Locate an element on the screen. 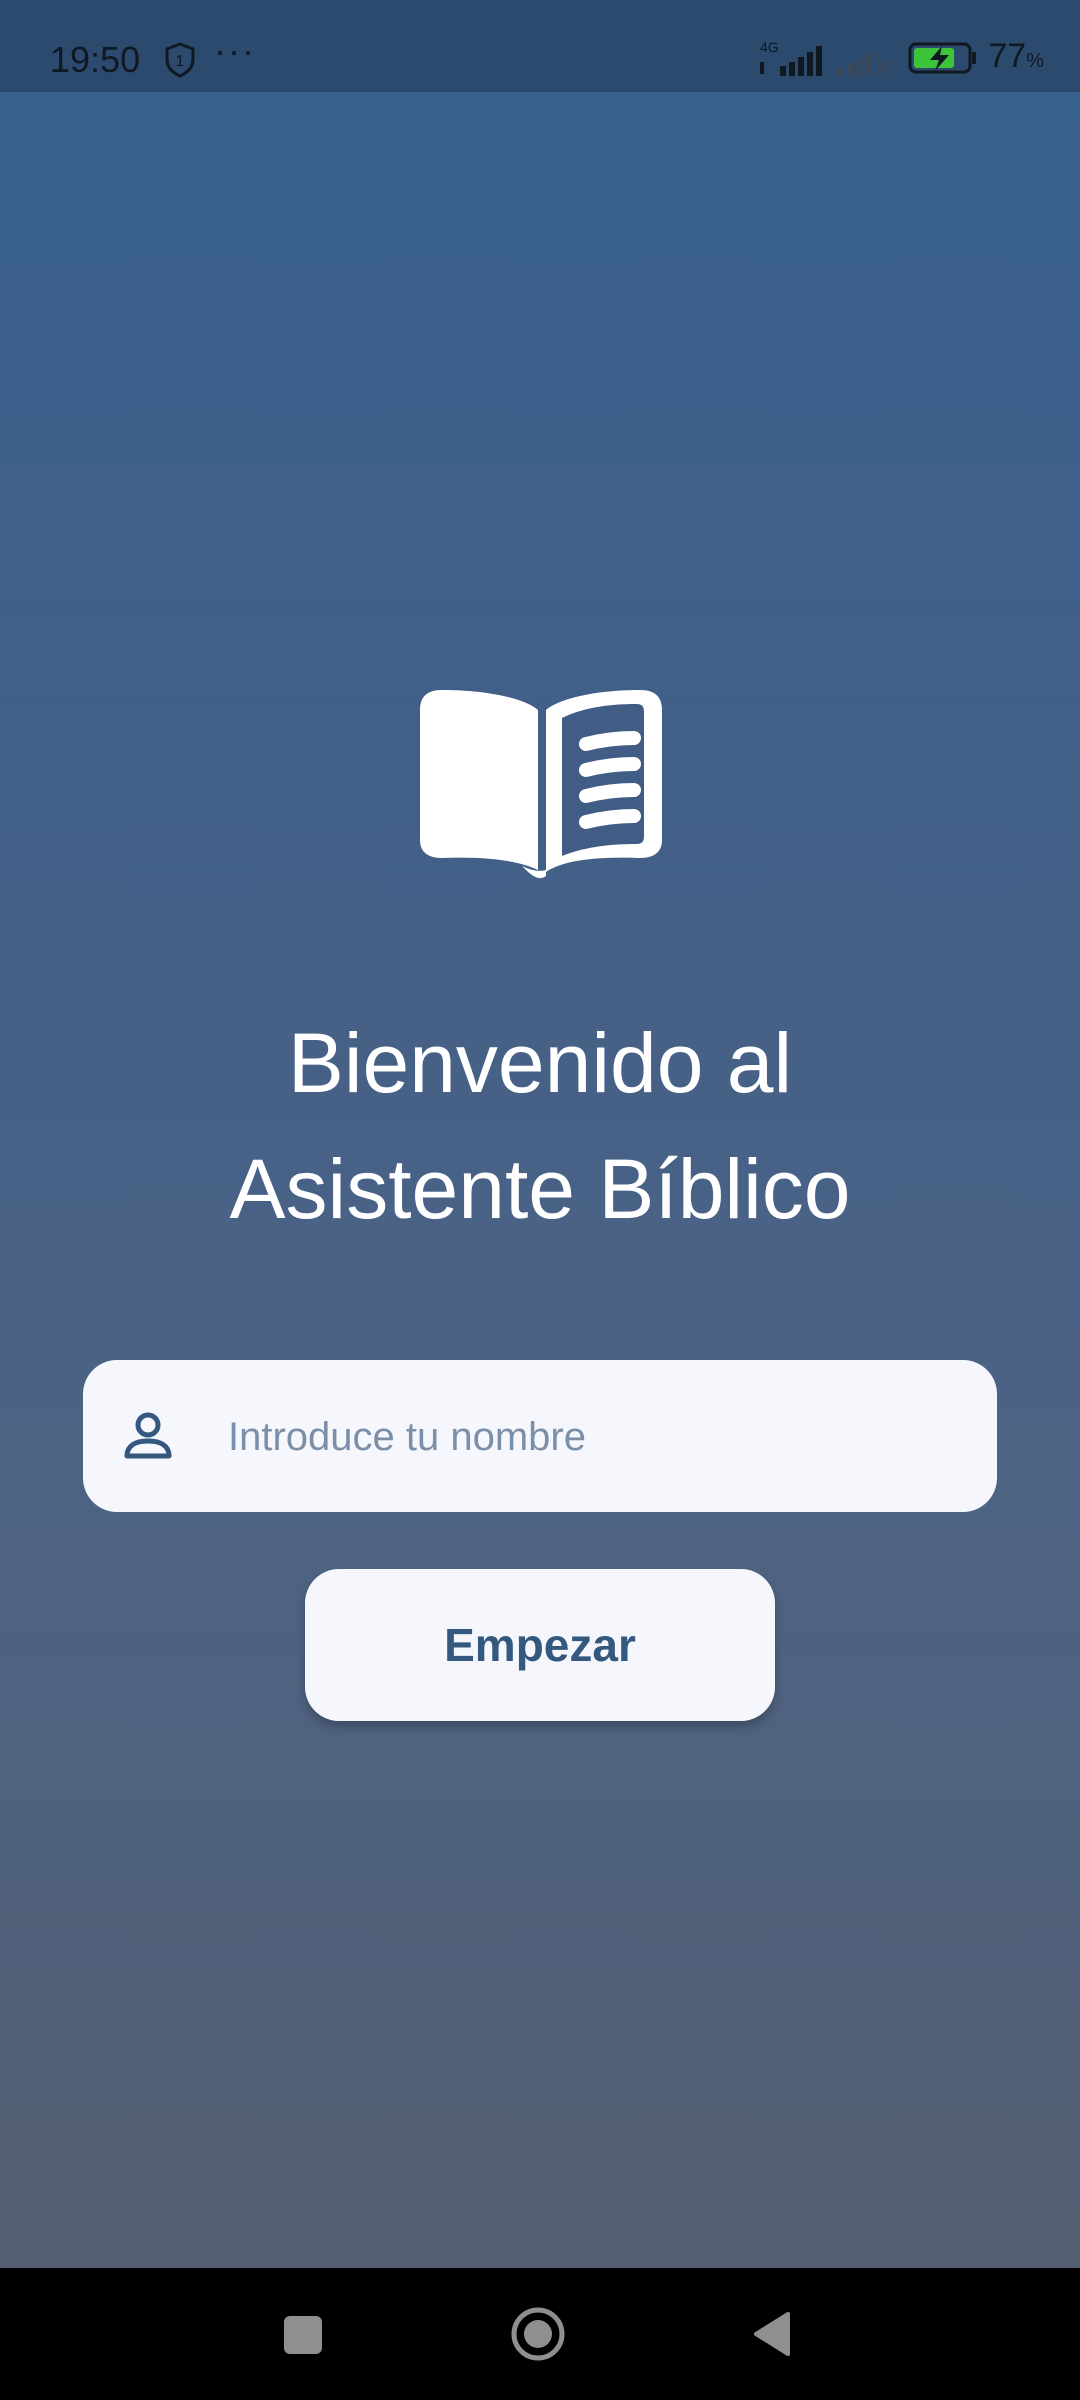 This screenshot has width=1080, height=2400. name-input is located at coordinates (588, 1437).